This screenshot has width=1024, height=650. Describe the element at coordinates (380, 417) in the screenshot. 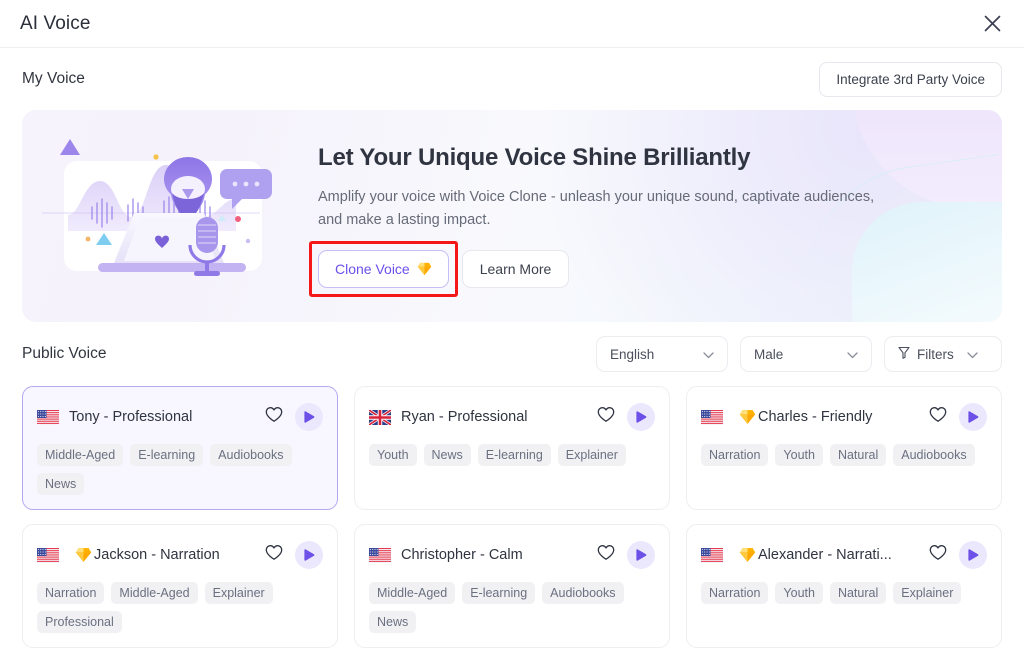

I see `uk-flag-icon` at that location.